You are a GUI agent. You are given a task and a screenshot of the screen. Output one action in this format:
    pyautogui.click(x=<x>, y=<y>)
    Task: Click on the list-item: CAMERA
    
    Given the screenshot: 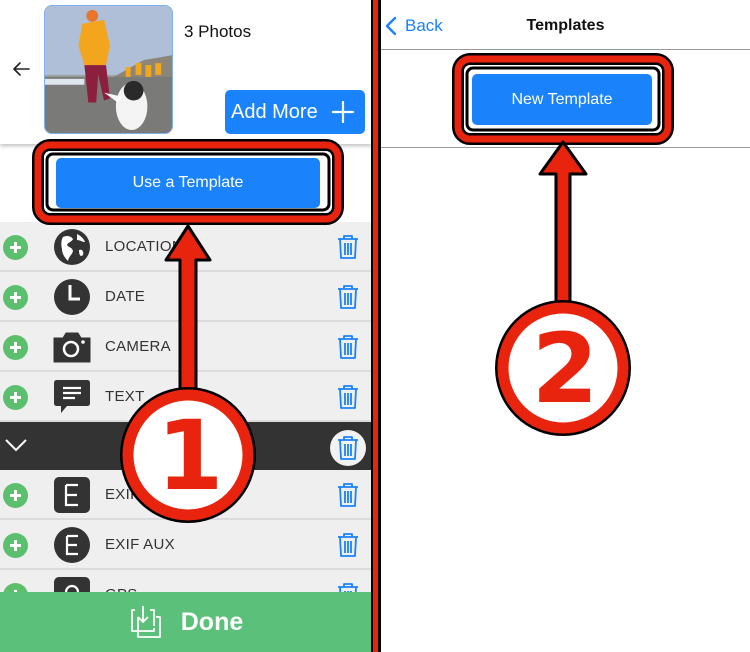 What is the action you would take?
    pyautogui.click(x=186, y=347)
    